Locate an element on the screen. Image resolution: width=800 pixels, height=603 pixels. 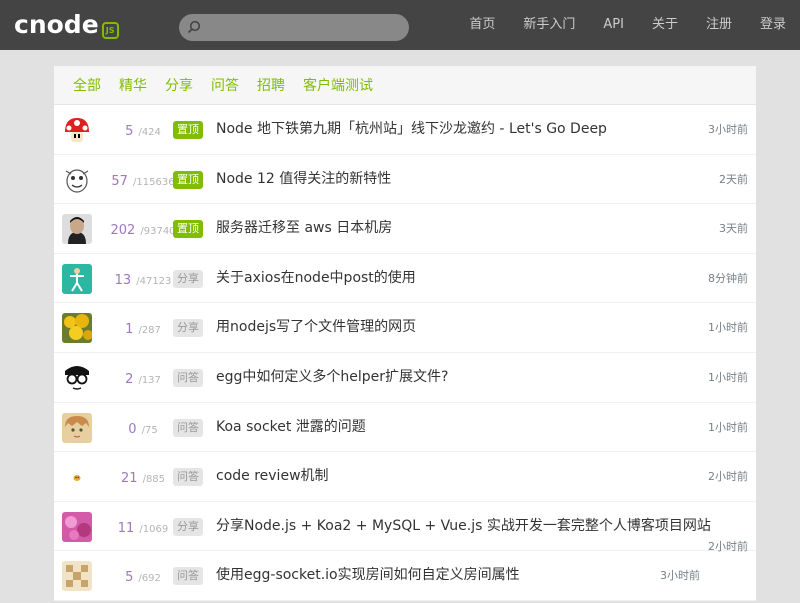
logo-js-badge: JS is located at coordinates (110, 30).